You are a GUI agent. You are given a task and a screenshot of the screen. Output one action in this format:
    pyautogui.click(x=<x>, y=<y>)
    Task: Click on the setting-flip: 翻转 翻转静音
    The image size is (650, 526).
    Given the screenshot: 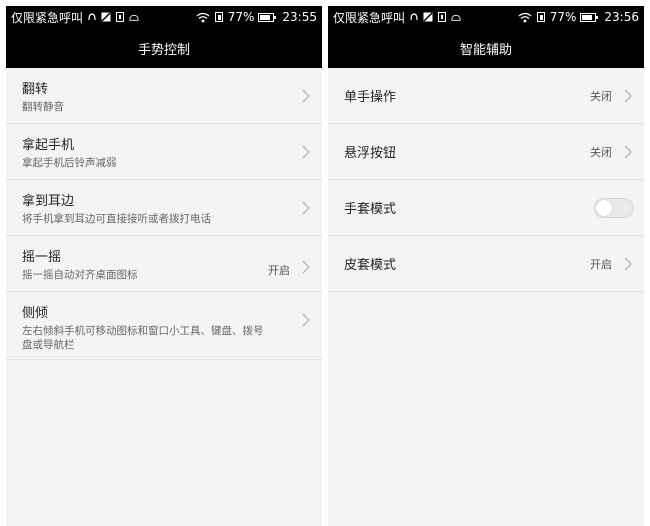 What is the action you would take?
    pyautogui.click(x=164, y=96)
    